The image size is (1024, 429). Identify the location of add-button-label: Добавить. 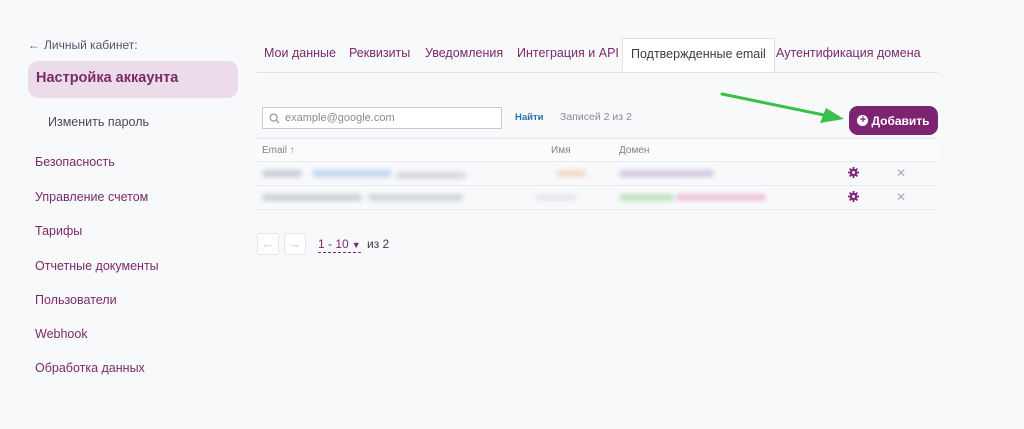
(900, 120).